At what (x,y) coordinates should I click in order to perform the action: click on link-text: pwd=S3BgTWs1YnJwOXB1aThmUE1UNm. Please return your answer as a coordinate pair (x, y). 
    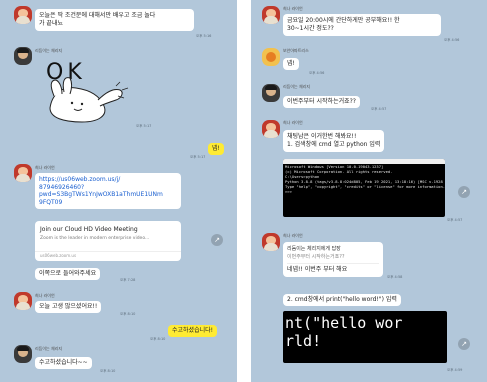
    Looking at the image, I should click on (108, 195).